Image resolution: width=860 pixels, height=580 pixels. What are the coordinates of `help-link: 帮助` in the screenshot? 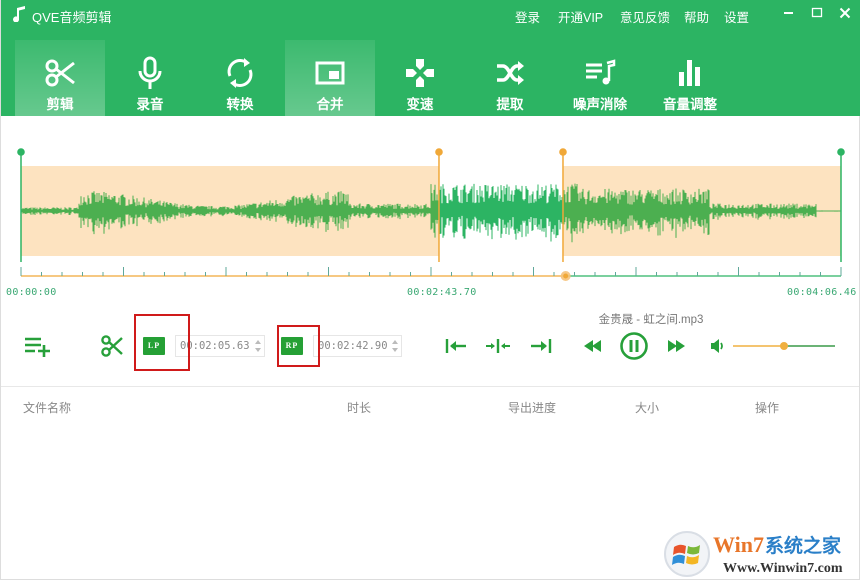 It's located at (696, 16).